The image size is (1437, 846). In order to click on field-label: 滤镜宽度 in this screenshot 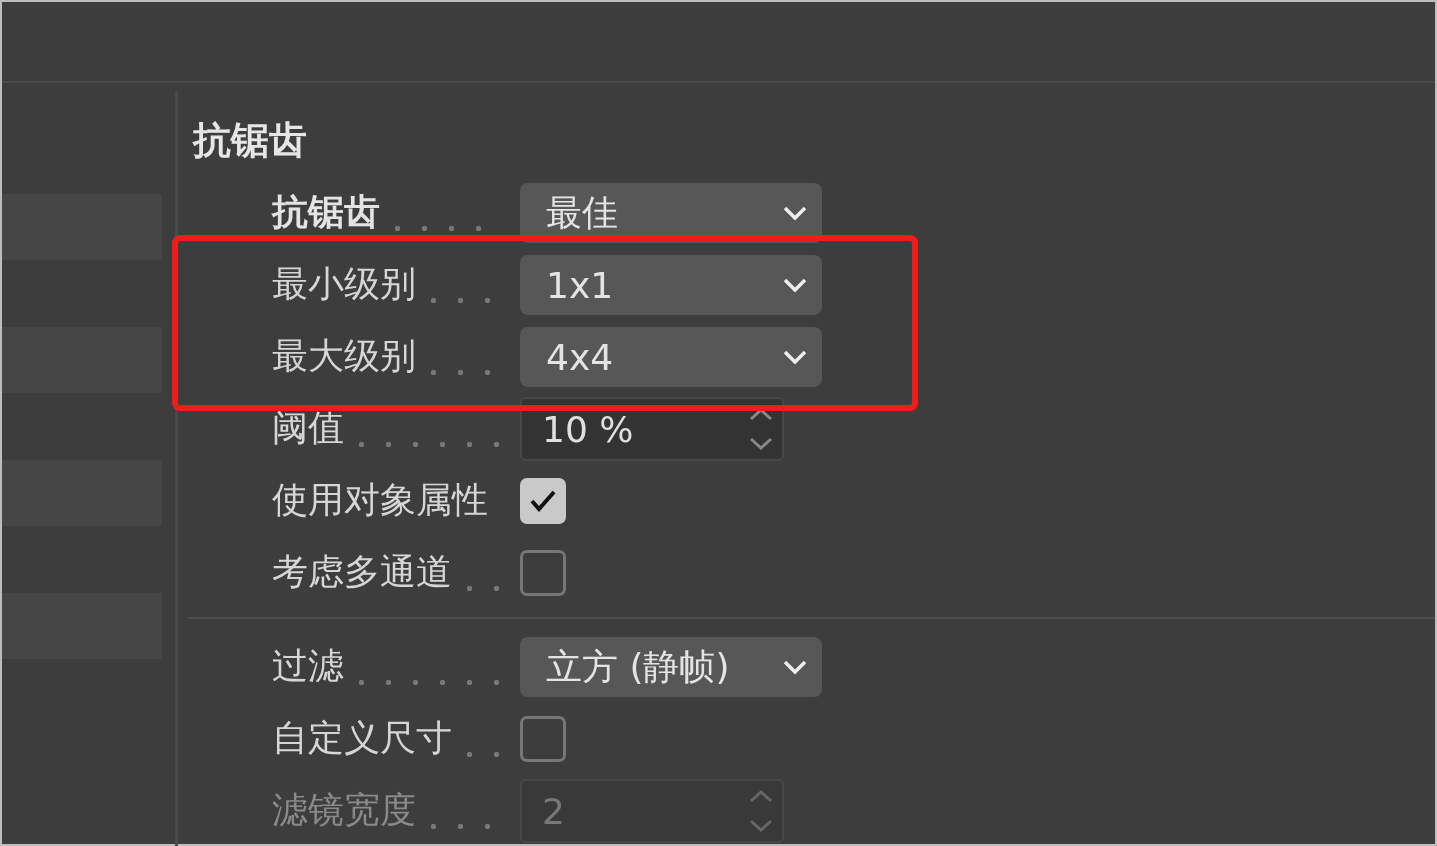, I will do `click(344, 810)`.